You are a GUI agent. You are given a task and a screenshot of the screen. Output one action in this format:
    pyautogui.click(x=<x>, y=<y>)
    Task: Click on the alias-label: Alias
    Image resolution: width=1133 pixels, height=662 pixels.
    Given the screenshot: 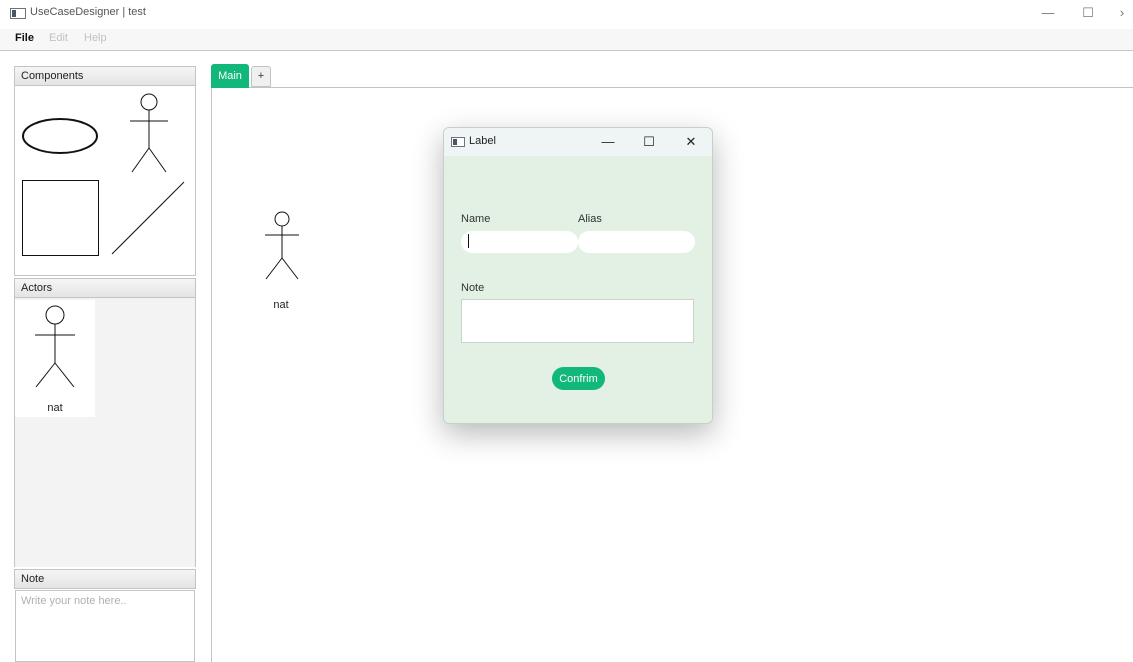 What is the action you would take?
    pyautogui.click(x=590, y=219)
    